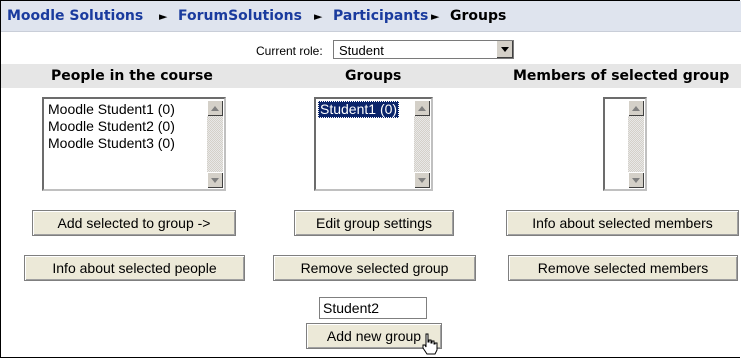 The height and width of the screenshot is (358, 741). I want to click on current-role-label: Current role:, so click(289, 51).